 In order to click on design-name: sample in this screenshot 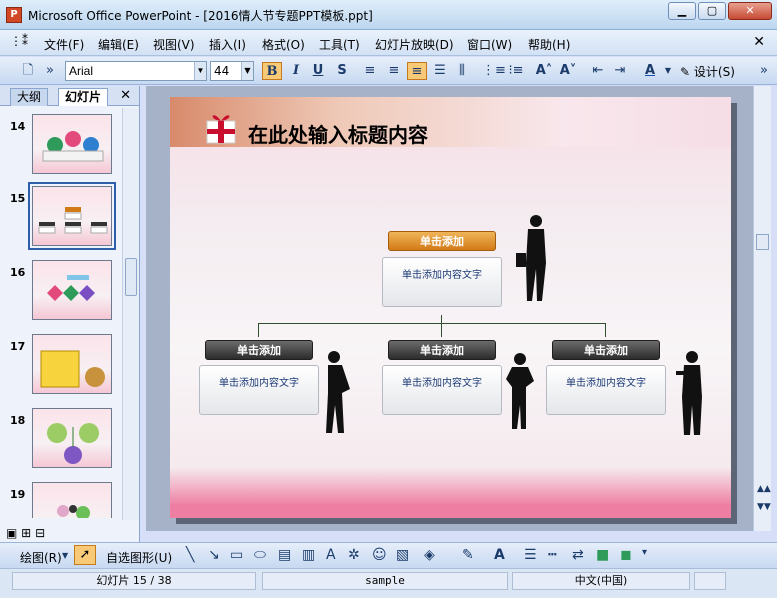, I will do `click(385, 581)`.